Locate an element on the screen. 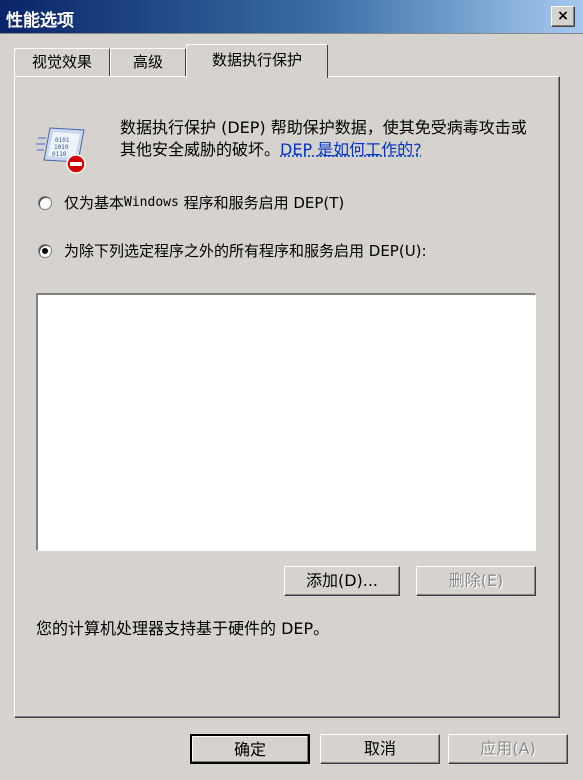  radio-basic-programs: 仅为基本 Windows 程序和服务启用 DEP(T) is located at coordinates (191, 202).